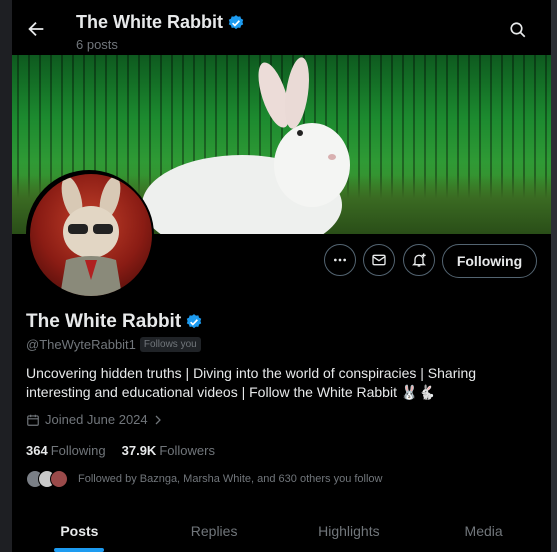 The height and width of the screenshot is (552, 557). I want to click on posts-count: 6 posts, so click(97, 44).